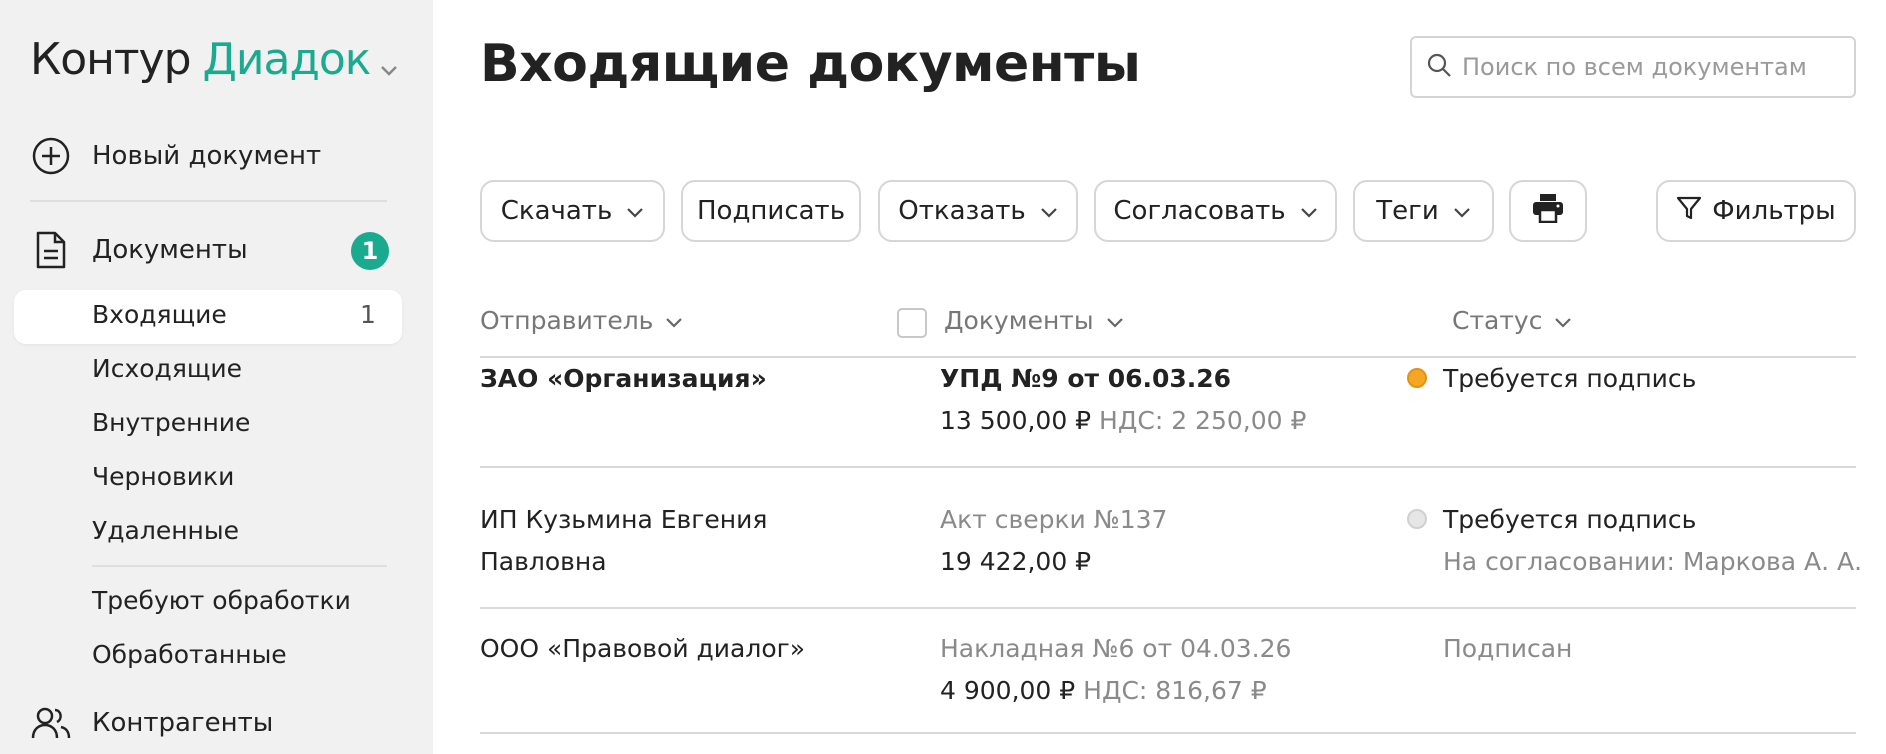  I want to click on new-document-button: Новый документ, so click(175, 156).